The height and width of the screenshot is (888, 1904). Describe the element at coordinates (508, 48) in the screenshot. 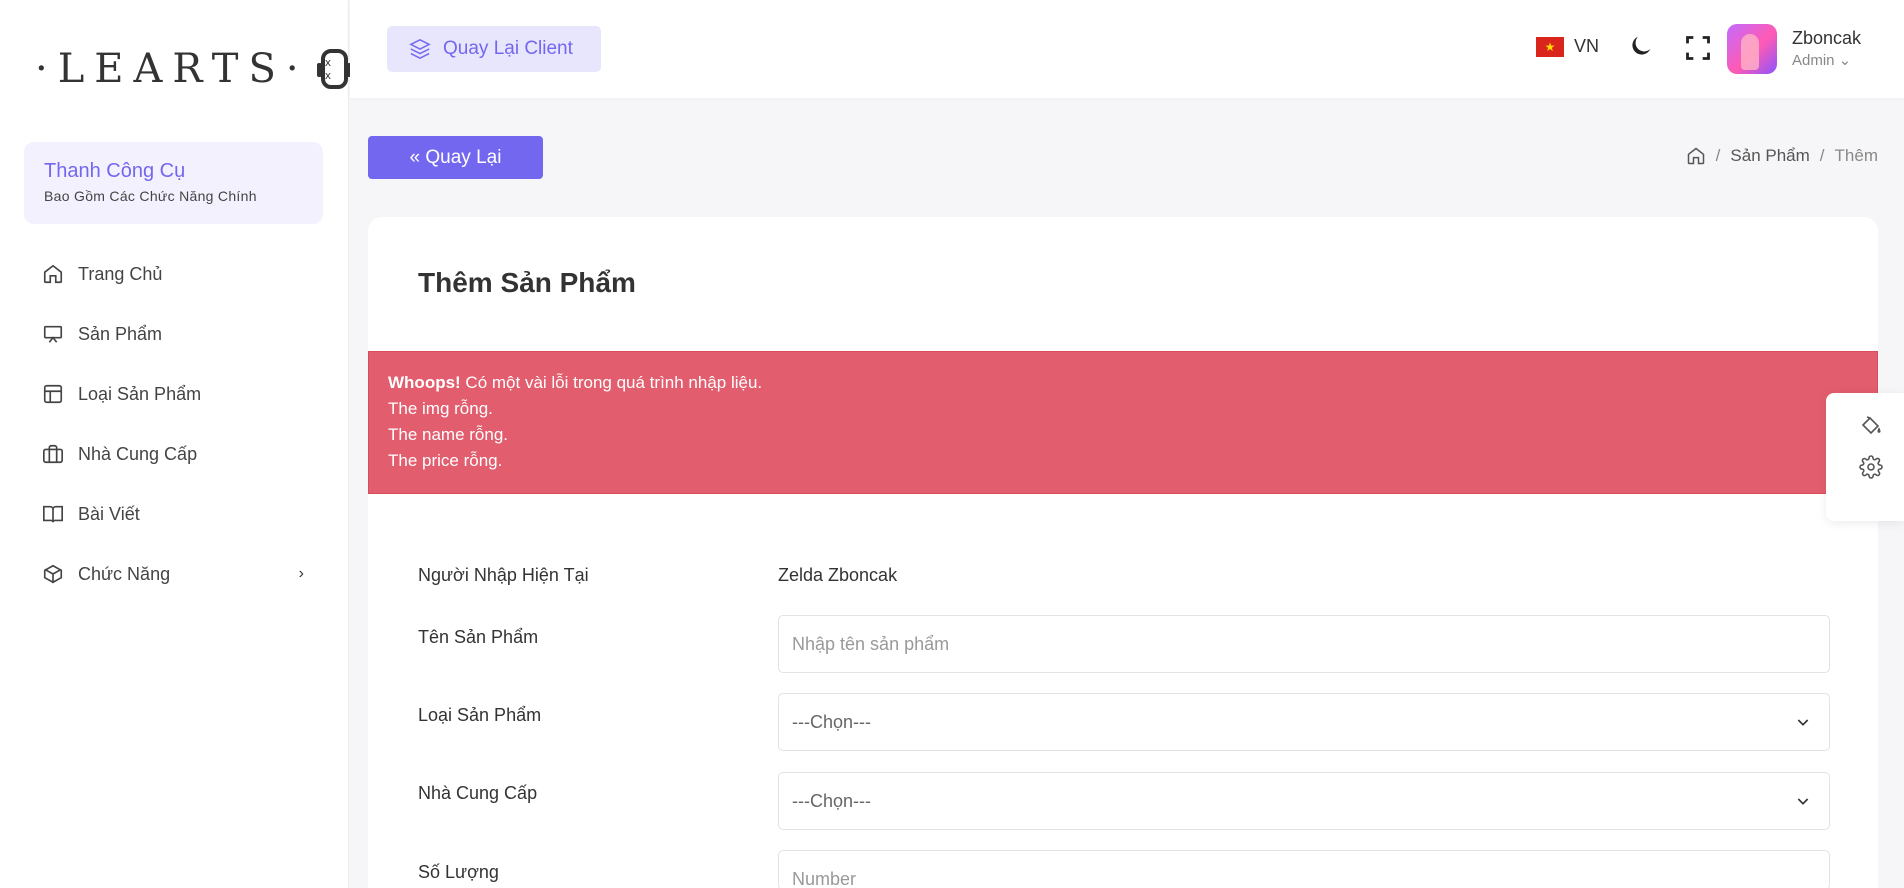

I see `back-to-client-label: Quay Lại Client` at that location.